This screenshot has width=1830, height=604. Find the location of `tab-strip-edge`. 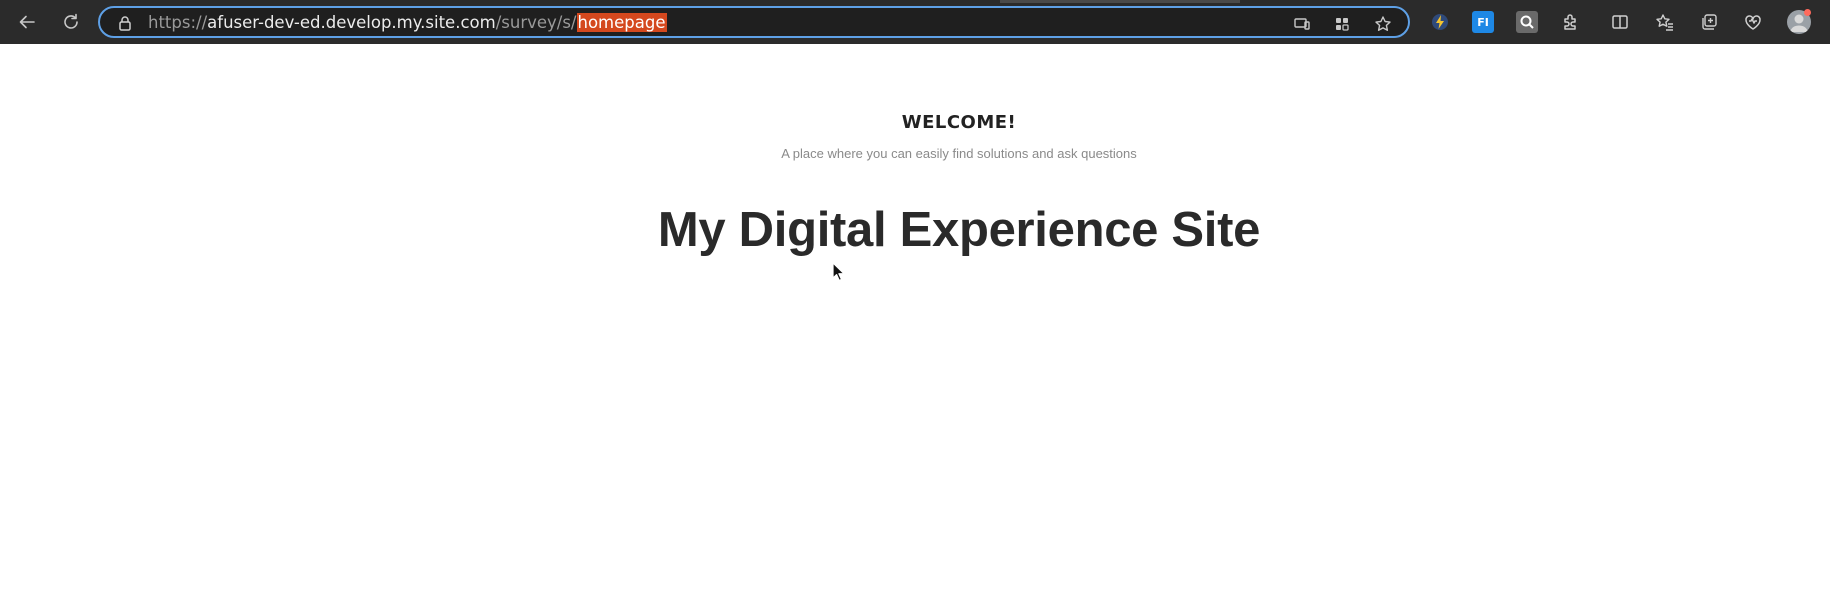

tab-strip-edge is located at coordinates (1120, 1).